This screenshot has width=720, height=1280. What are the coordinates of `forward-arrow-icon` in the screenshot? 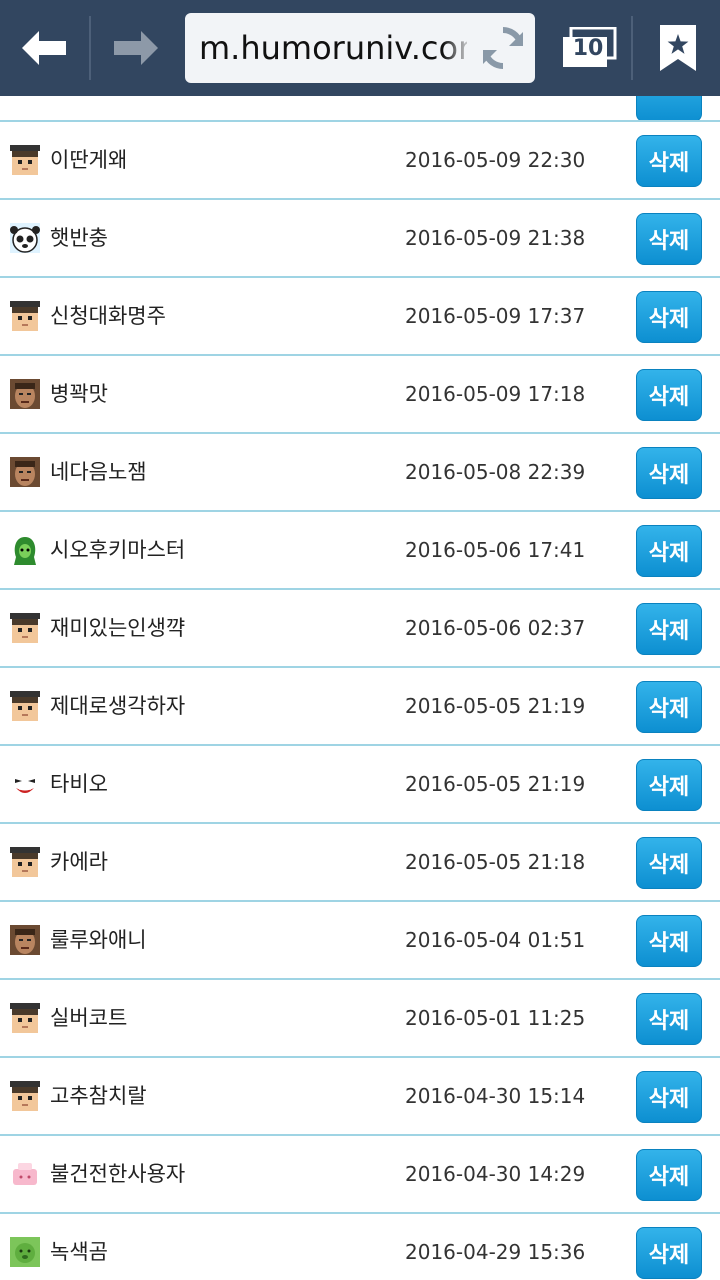 It's located at (136, 48).